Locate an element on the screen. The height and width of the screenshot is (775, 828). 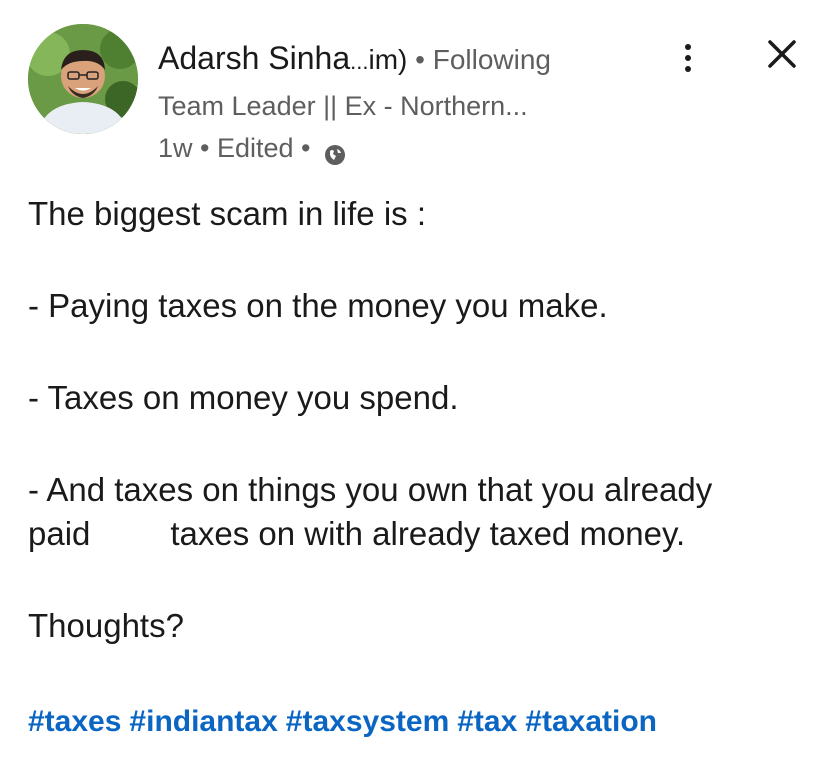
edited-label: Edited is located at coordinates (255, 148).